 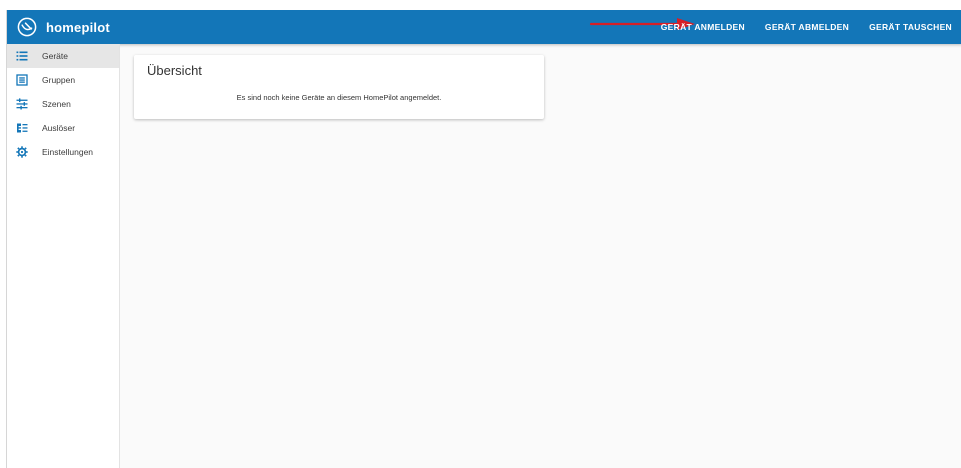 What do you see at coordinates (59, 80) in the screenshot?
I see `sidebar-item-label: Gruppen` at bounding box center [59, 80].